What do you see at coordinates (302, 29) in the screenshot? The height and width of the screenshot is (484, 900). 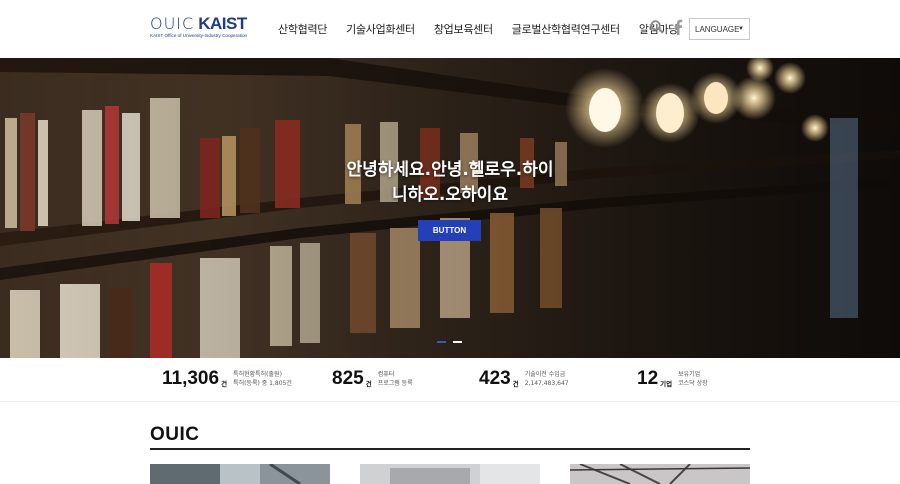 I see `nav-item-industry-cooperation: 산학협력단` at bounding box center [302, 29].